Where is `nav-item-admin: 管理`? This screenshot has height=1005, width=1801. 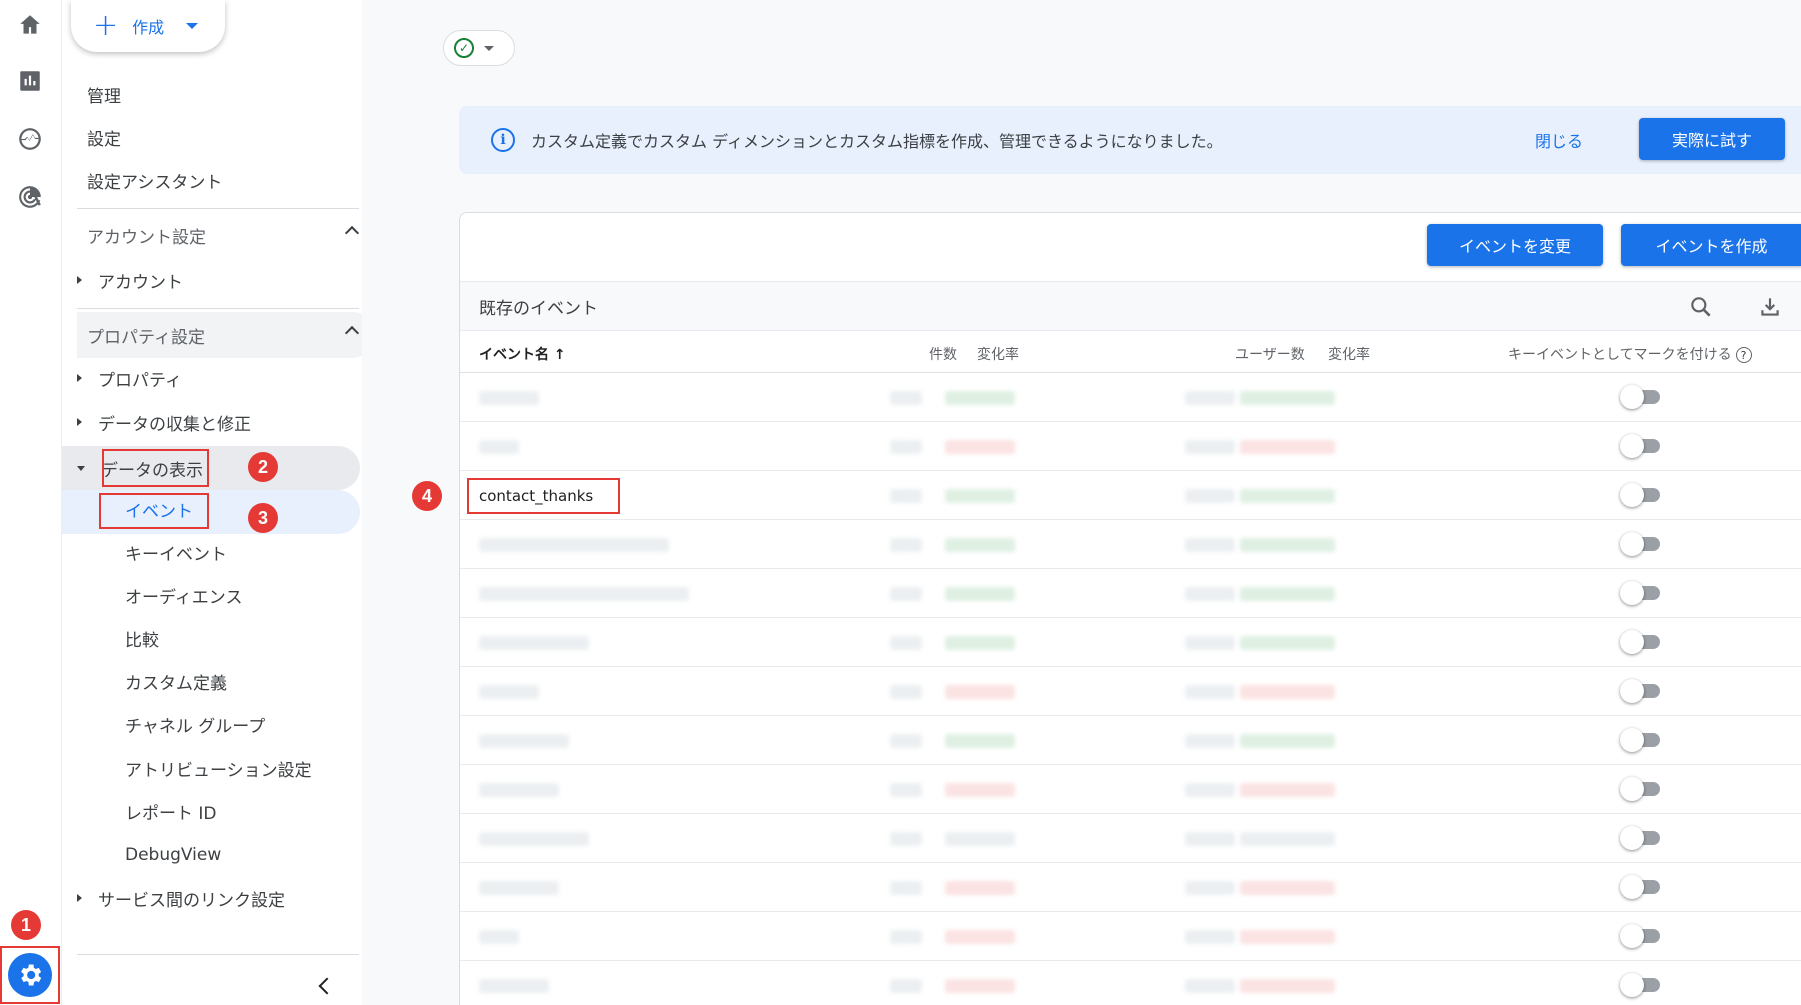 nav-item-admin: 管理 is located at coordinates (104, 94).